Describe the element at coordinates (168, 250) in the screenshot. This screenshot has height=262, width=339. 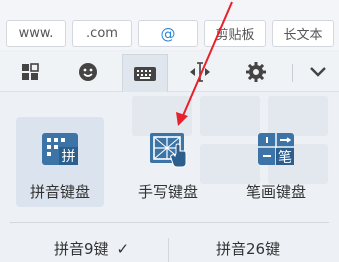
I see `mode-separator` at that location.